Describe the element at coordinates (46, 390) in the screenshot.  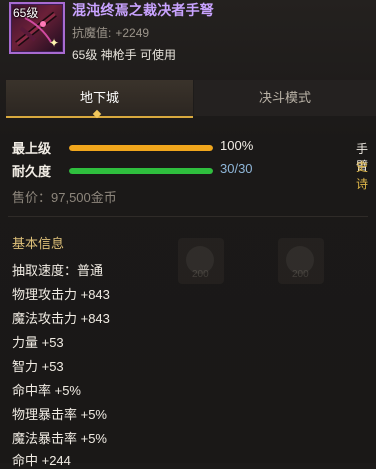
I see `stat-line: 命中率 +5%` at that location.